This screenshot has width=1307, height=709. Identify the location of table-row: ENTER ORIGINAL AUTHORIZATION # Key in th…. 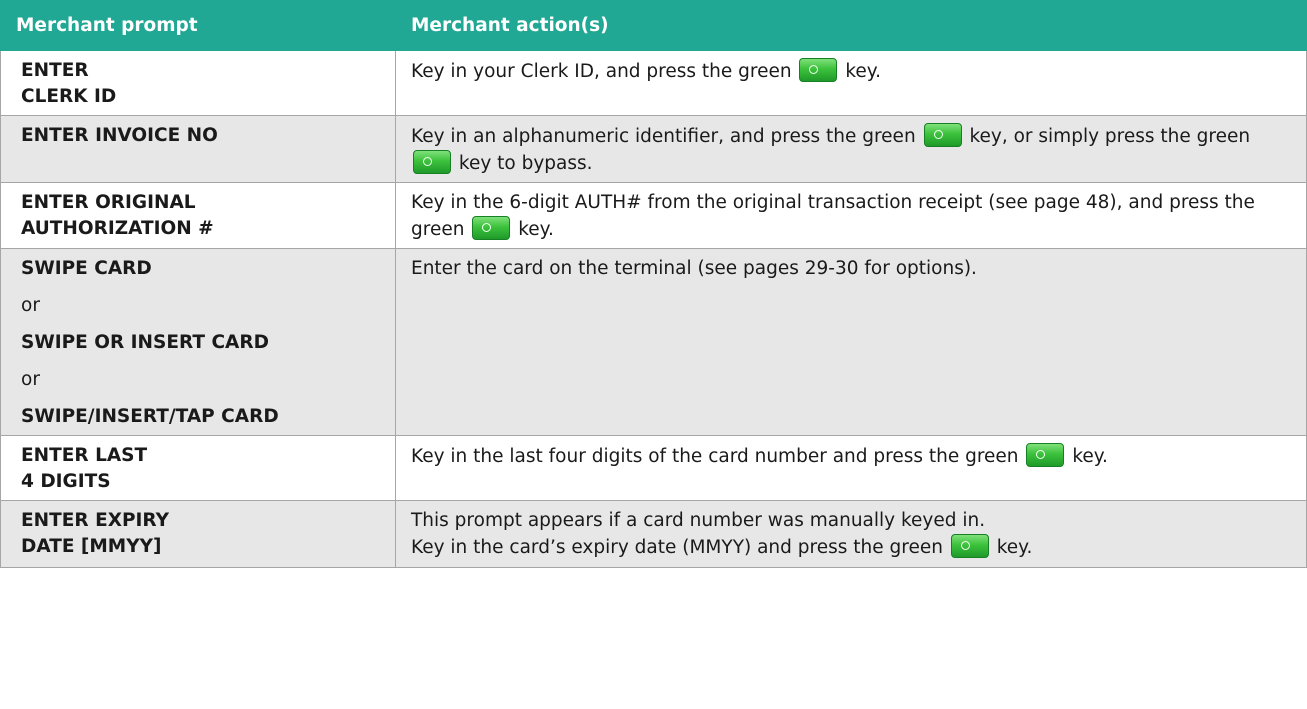
(653, 215).